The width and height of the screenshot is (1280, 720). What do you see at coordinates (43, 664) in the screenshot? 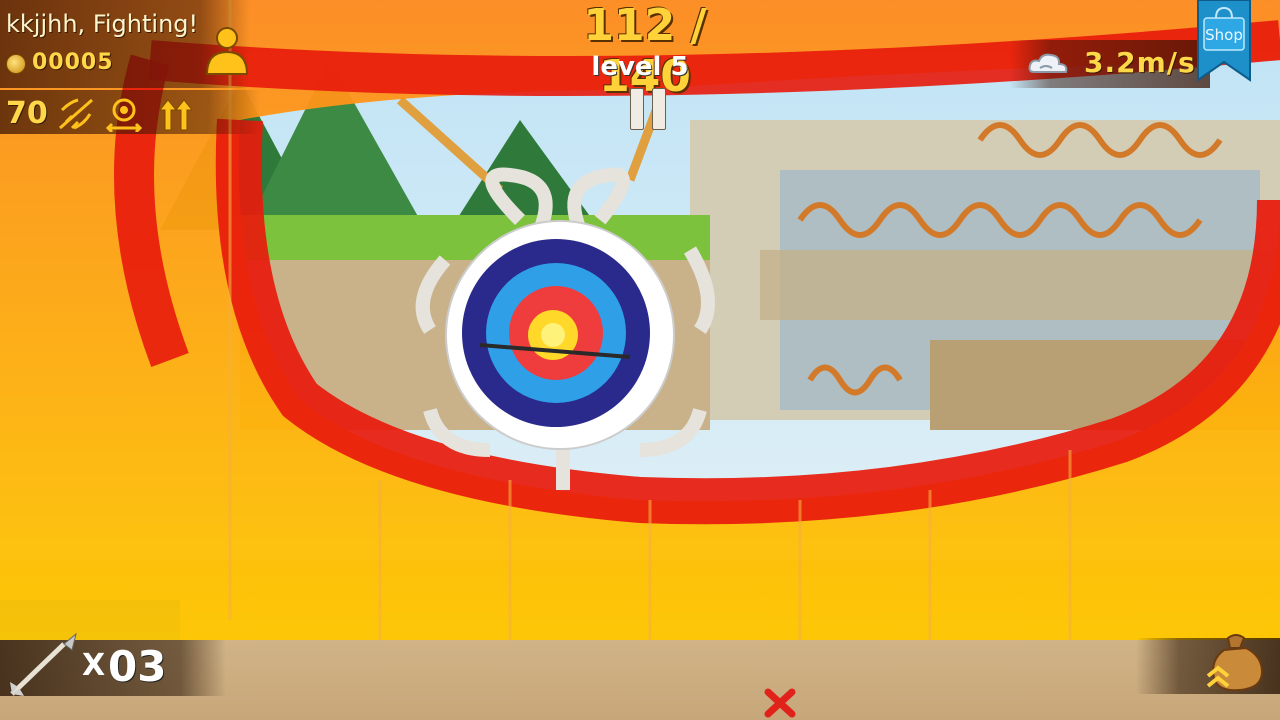
I see `arrow-icon` at bounding box center [43, 664].